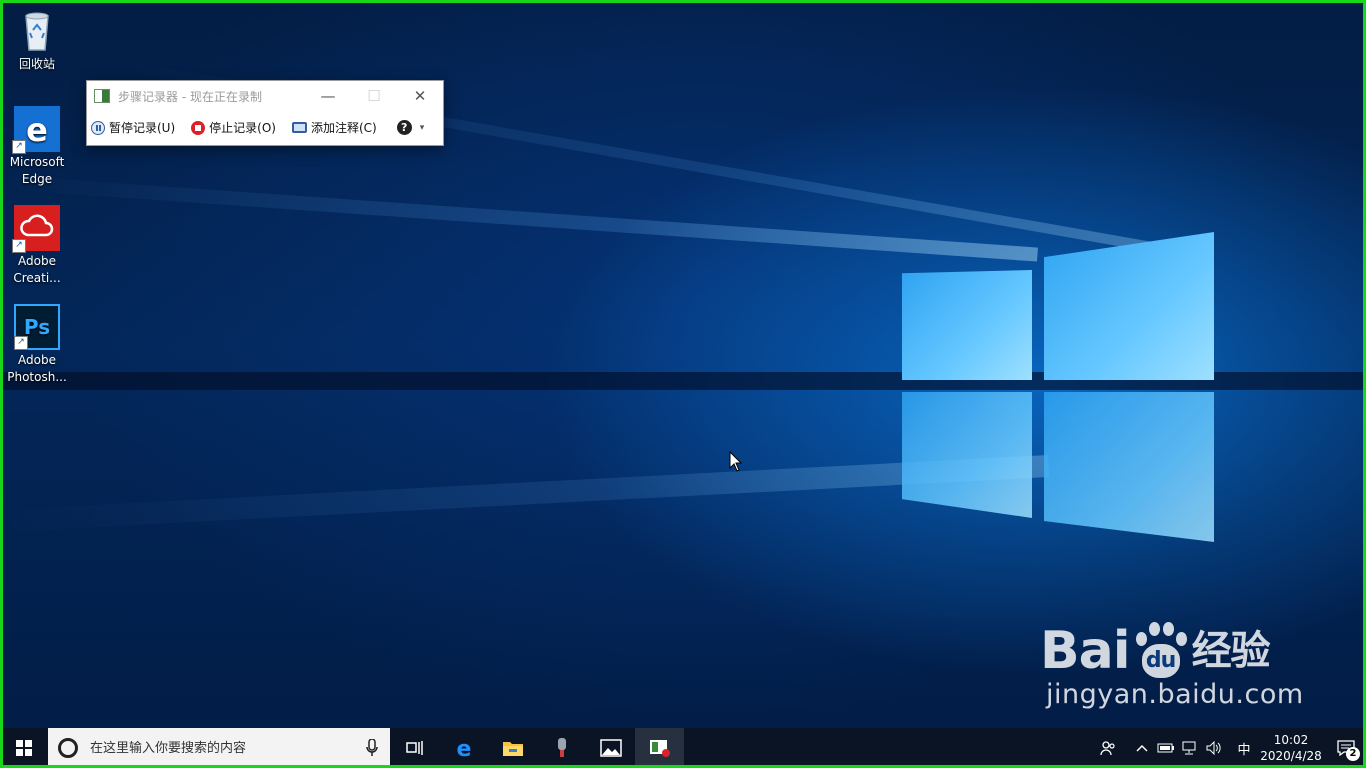 The width and height of the screenshot is (1366, 768). Describe the element at coordinates (1166, 748) in the screenshot. I see `battery-icon` at that location.